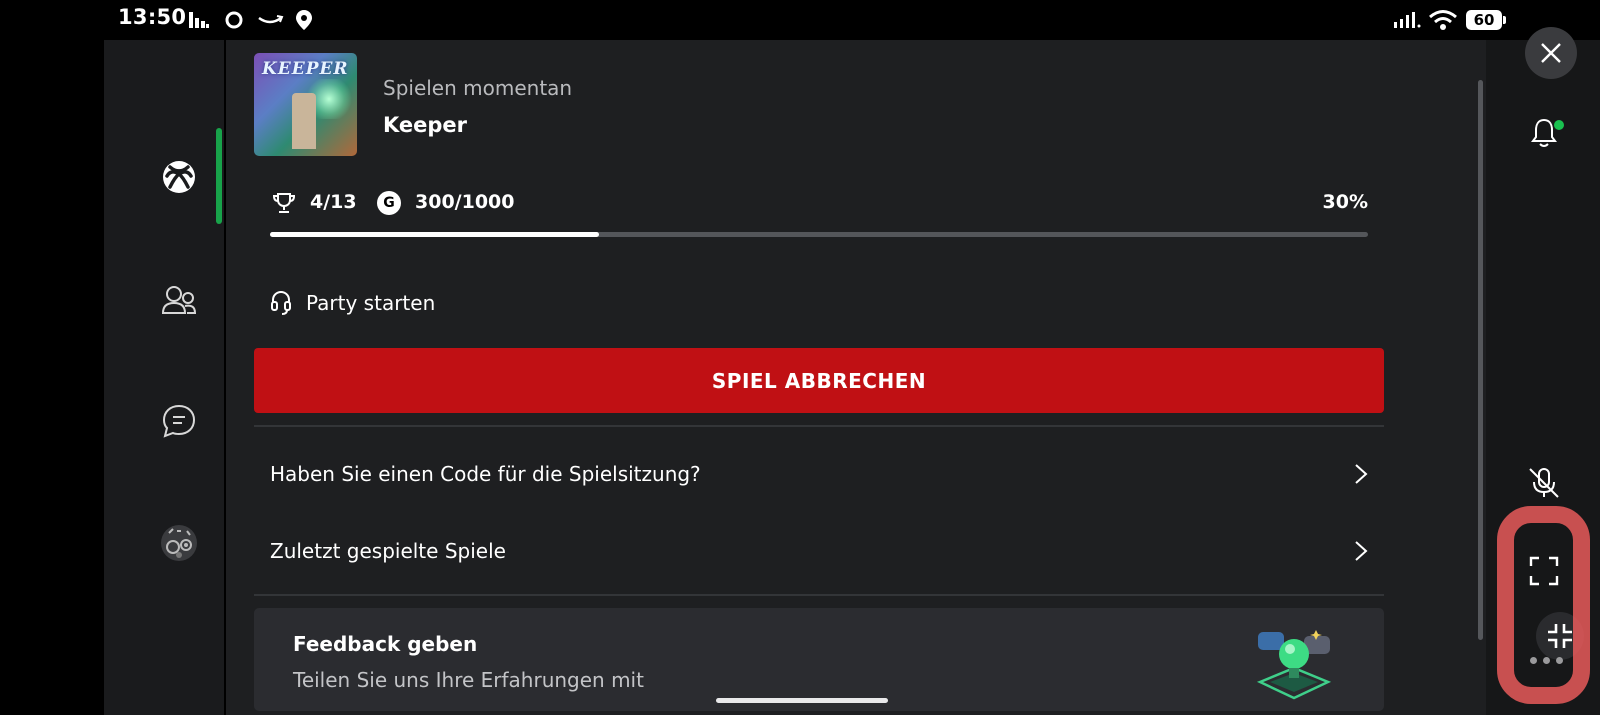 This screenshot has width=1600, height=715. Describe the element at coordinates (389, 203) in the screenshot. I see `gamerscore-icon: G` at that location.